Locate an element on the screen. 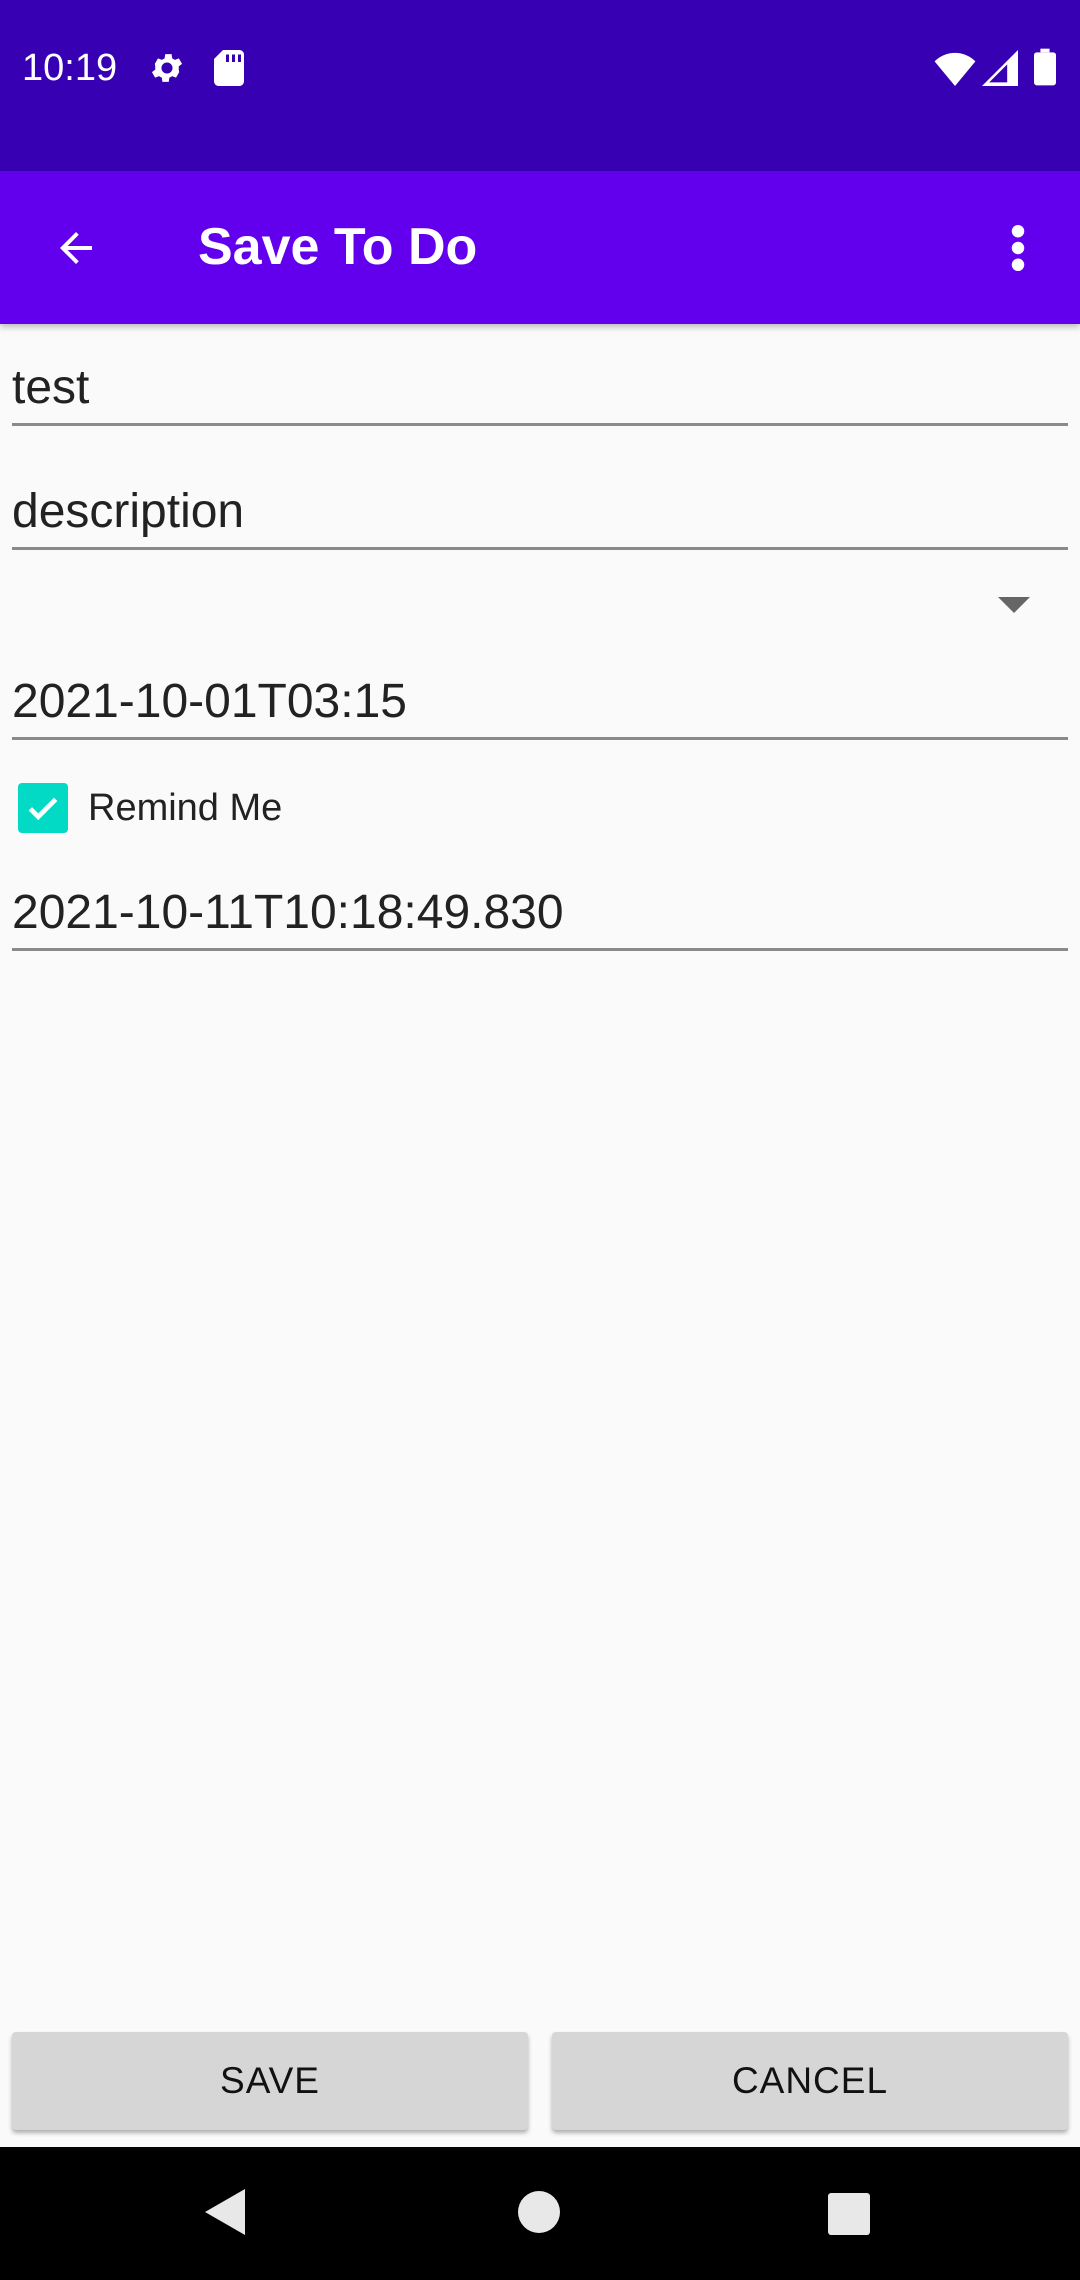 The width and height of the screenshot is (1080, 2280). remind-me-checkbox-row: Remind Me is located at coordinates (150, 808).